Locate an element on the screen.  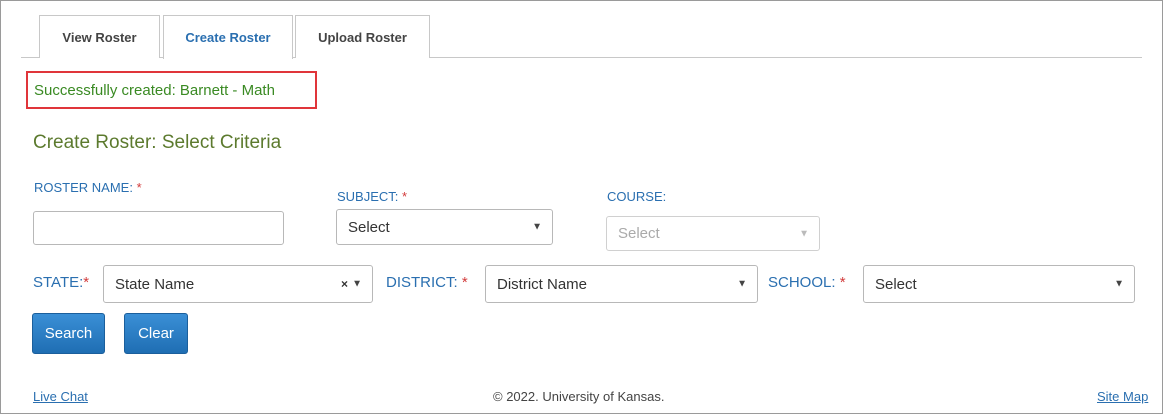
roster-name-label: ROSTER NAME: * is located at coordinates (88, 187).